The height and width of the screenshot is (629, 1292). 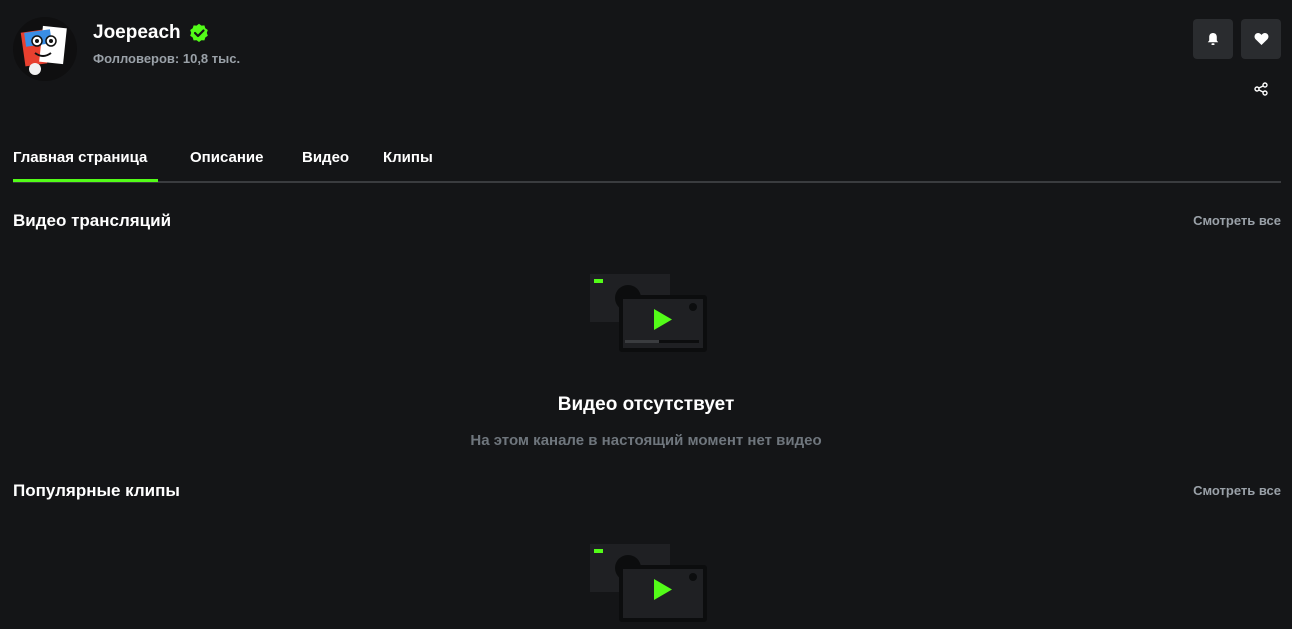 I want to click on notifications-button, so click(x=1213, y=39).